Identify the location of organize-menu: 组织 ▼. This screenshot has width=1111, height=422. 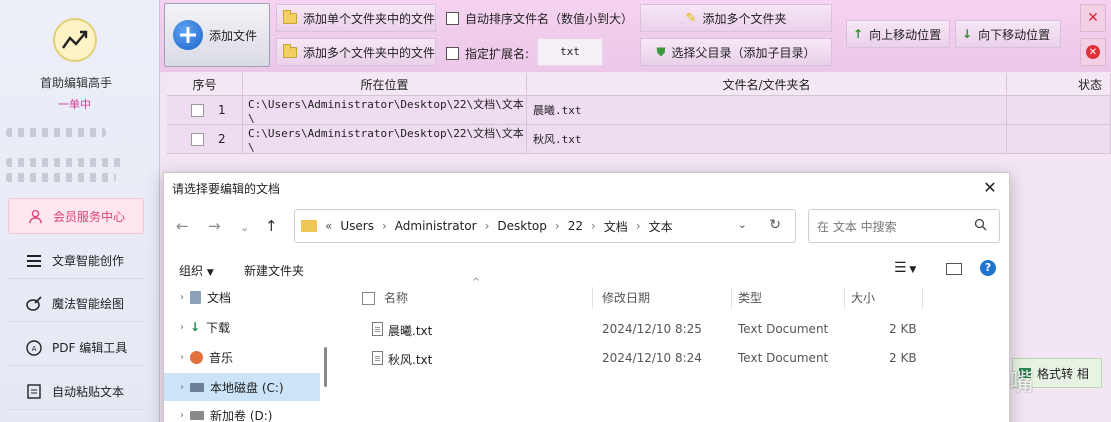
(196, 270).